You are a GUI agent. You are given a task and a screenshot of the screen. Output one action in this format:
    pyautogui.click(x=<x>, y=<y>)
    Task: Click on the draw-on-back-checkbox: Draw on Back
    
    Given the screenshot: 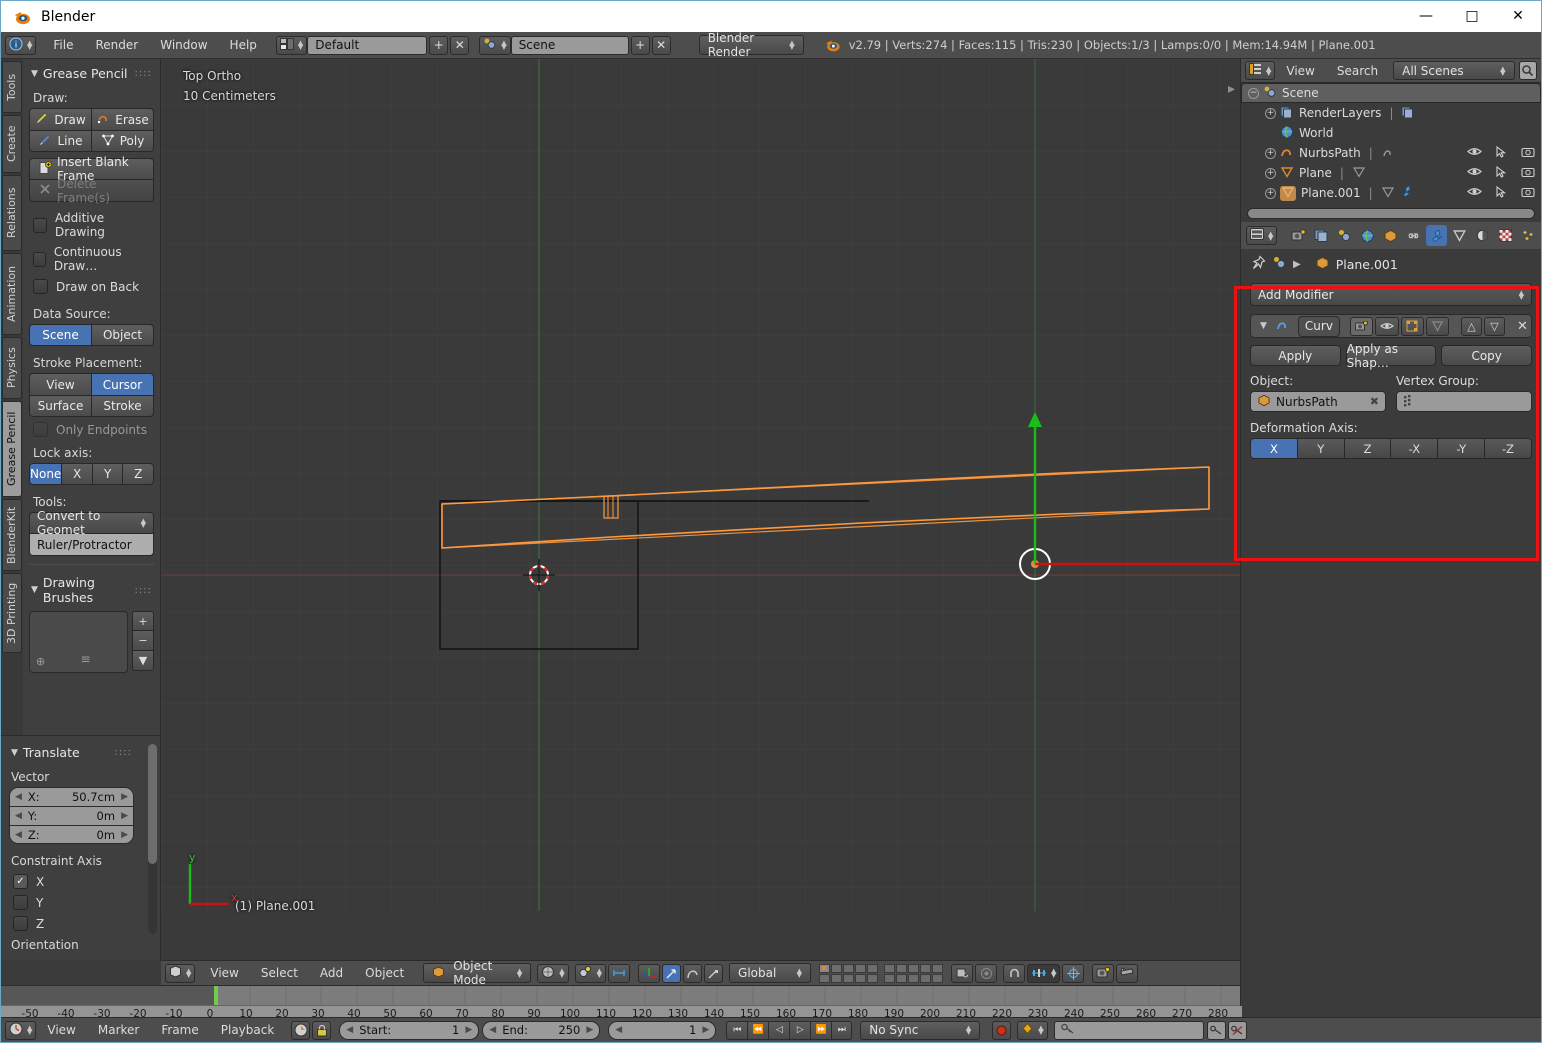 What is the action you would take?
    pyautogui.click(x=91, y=286)
    